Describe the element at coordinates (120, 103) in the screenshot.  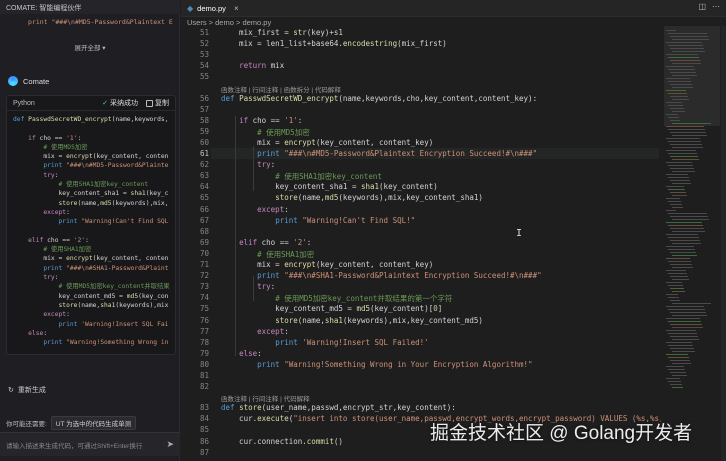
I see `adopt-button: ✓ 采纳成功` at that location.